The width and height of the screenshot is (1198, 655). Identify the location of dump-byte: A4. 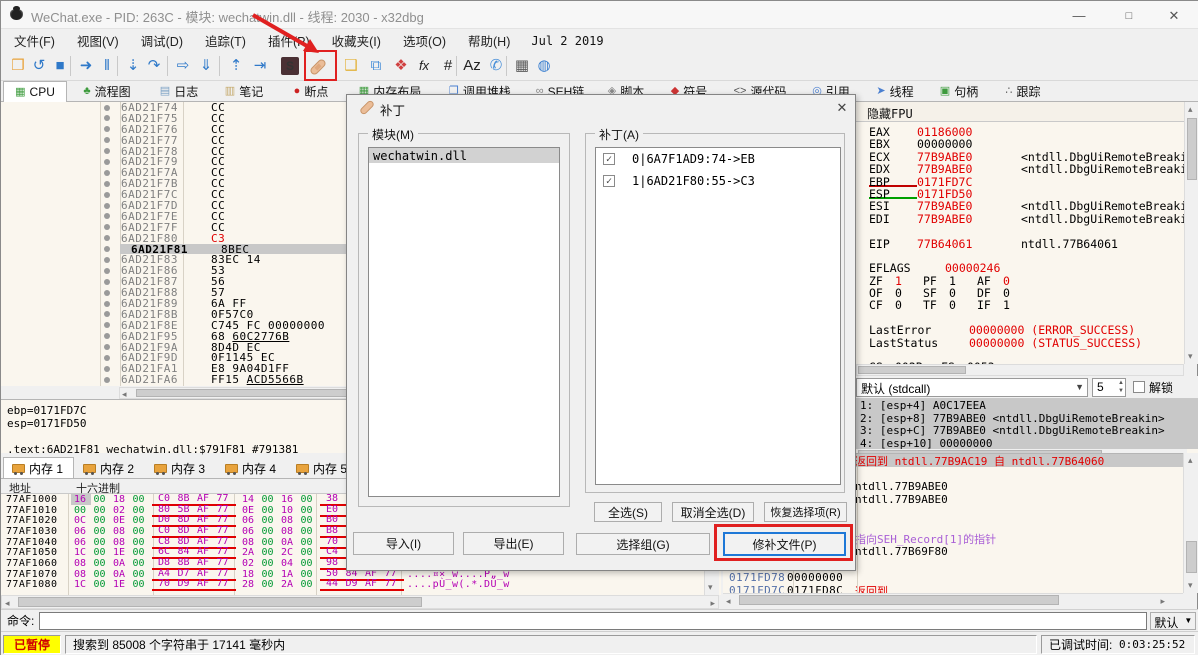
(165, 573).